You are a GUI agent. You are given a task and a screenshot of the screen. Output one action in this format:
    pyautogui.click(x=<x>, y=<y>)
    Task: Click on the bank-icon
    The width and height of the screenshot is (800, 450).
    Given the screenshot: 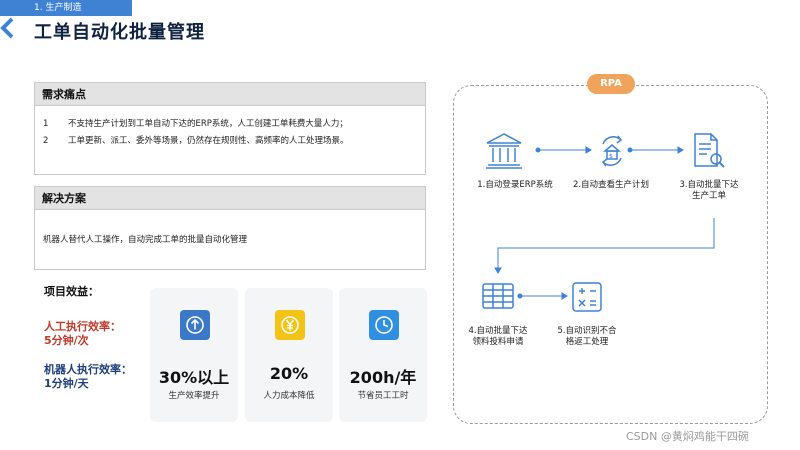 What is the action you would take?
    pyautogui.click(x=504, y=151)
    